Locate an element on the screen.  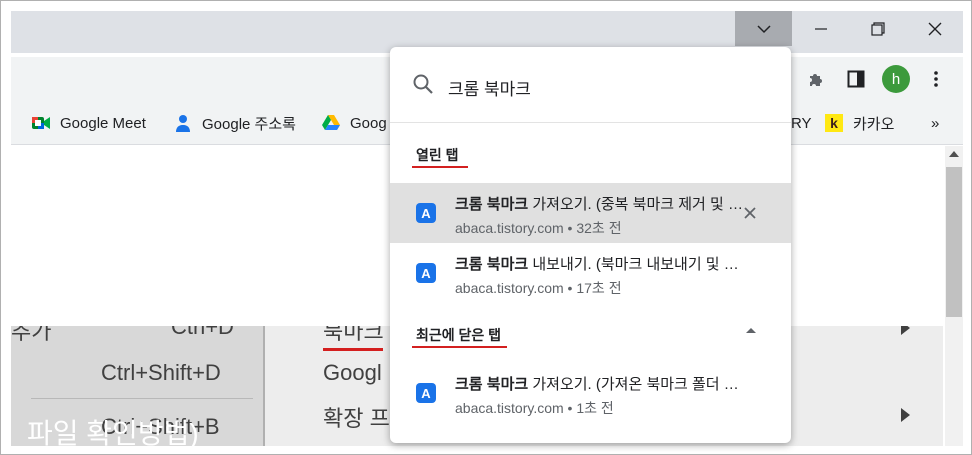
side-panel-icon is located at coordinates (856, 79).